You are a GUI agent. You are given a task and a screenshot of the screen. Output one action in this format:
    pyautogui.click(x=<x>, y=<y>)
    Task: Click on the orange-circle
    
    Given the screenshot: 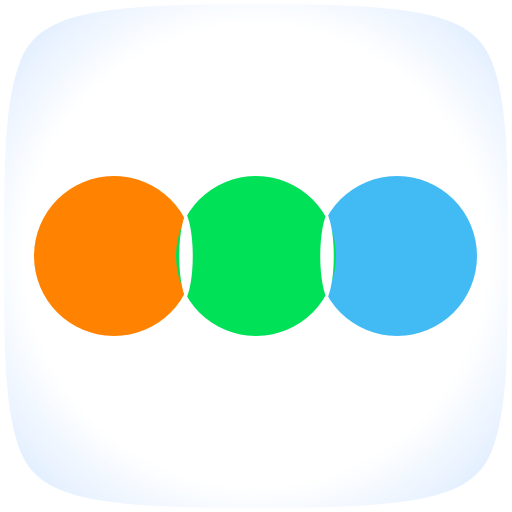 What is the action you would take?
    pyautogui.click(x=114, y=256)
    